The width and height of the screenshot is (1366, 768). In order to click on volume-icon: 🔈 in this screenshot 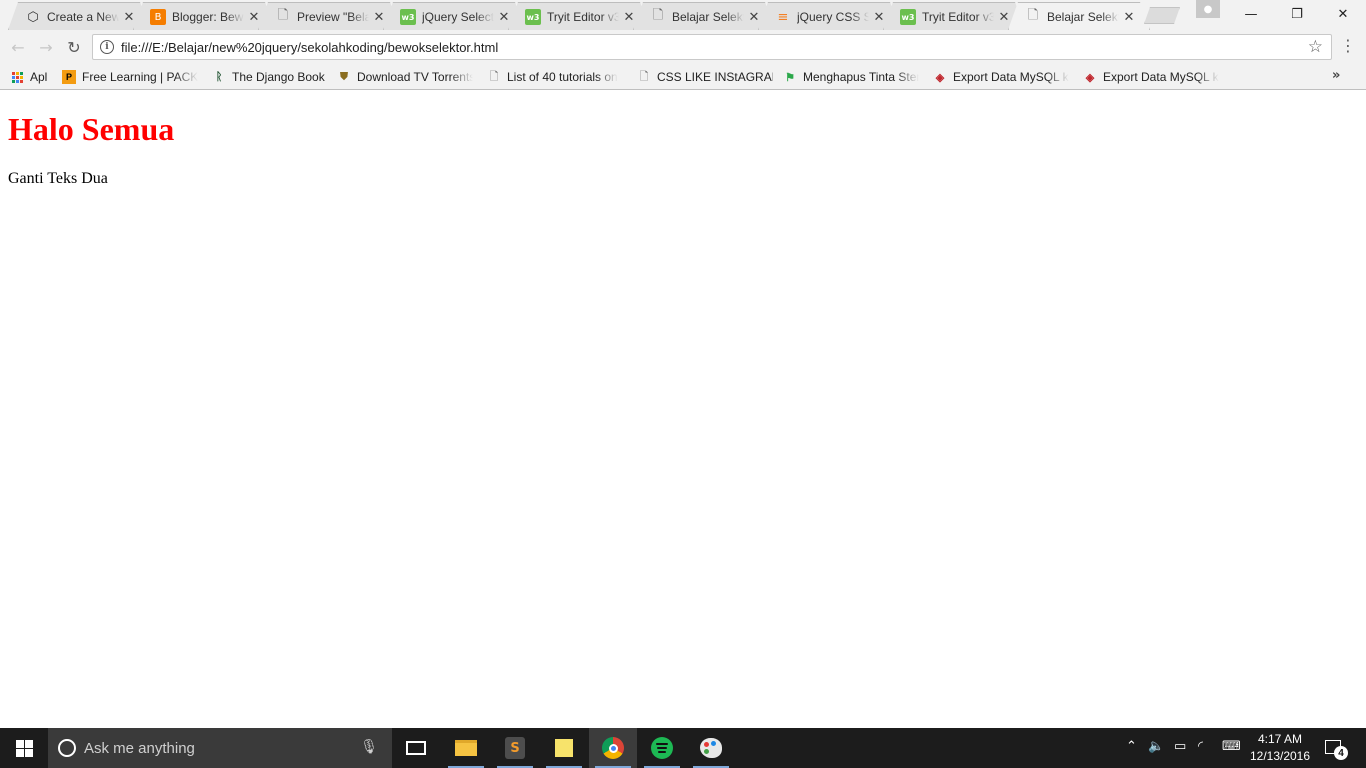, I will do `click(1156, 746)`.